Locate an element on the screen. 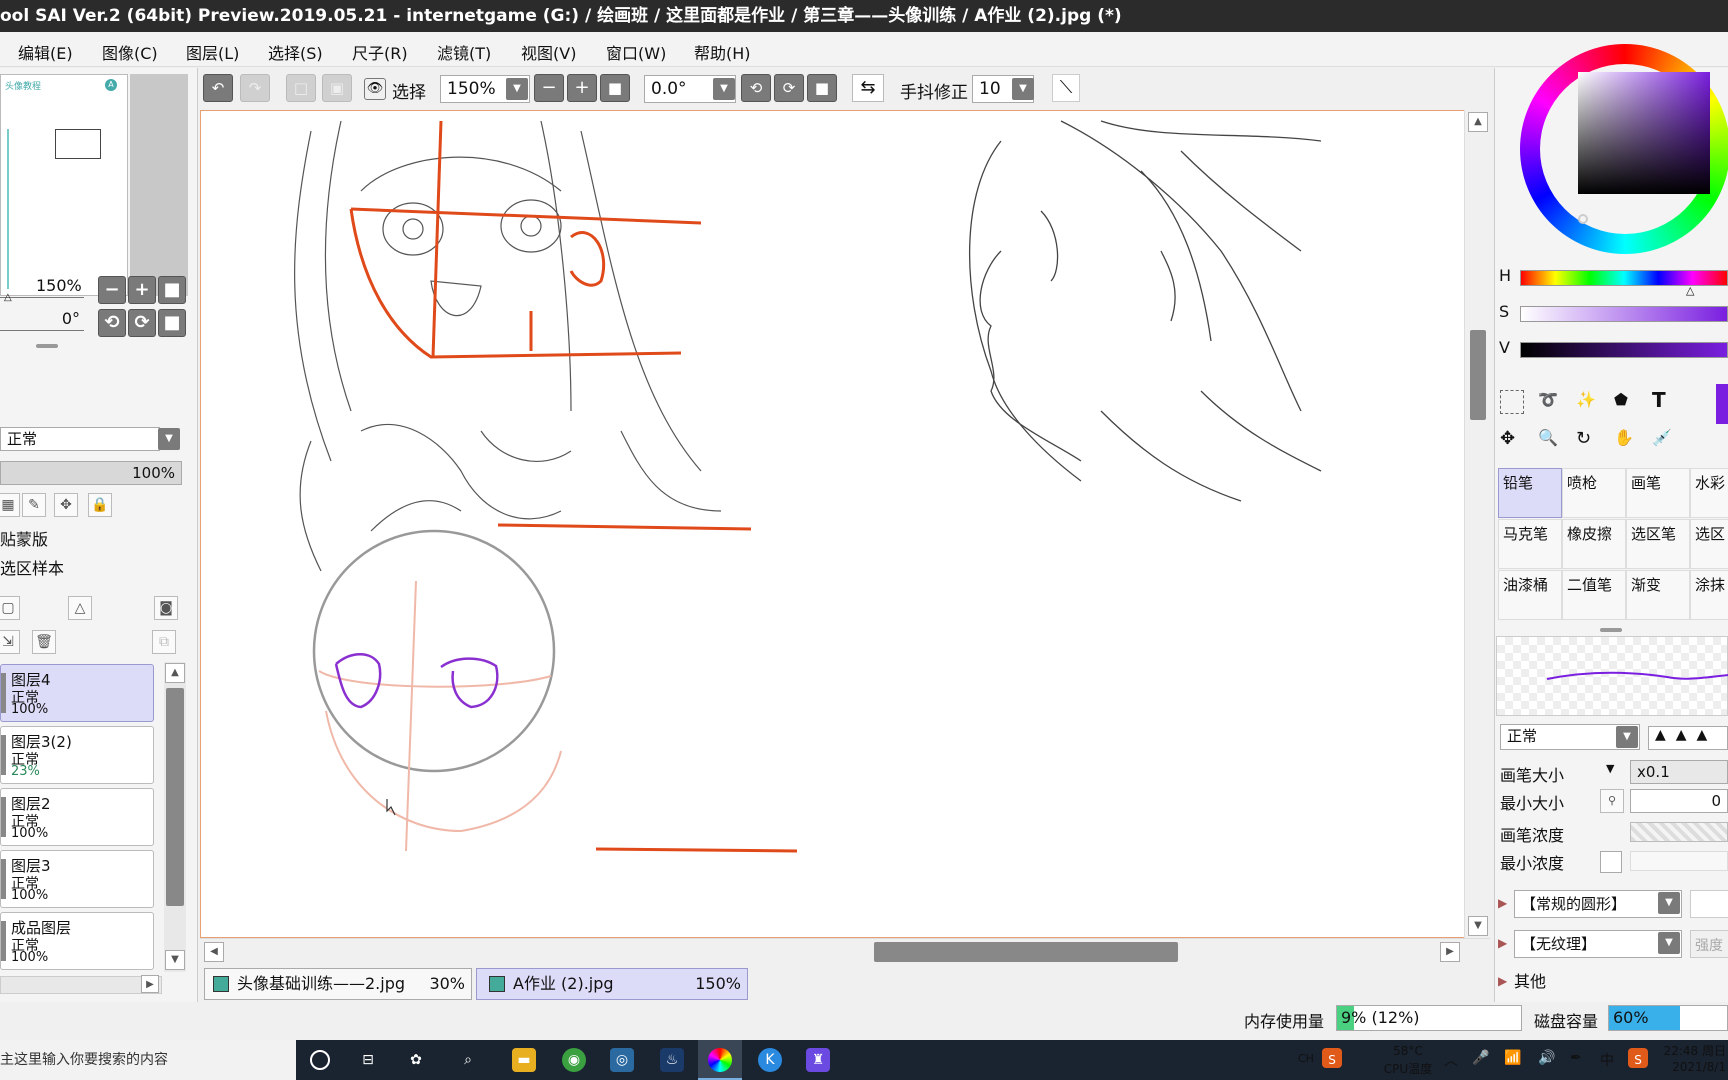  layer-item: 成品图层 正常 100% is located at coordinates (77, 941).